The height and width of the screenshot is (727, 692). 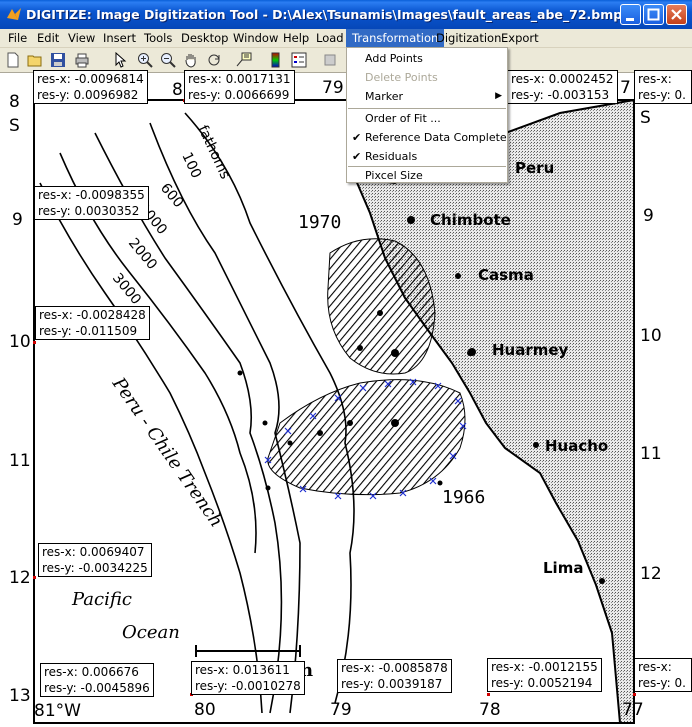 I want to click on lon-label-top-7: 7, so click(x=625, y=88).